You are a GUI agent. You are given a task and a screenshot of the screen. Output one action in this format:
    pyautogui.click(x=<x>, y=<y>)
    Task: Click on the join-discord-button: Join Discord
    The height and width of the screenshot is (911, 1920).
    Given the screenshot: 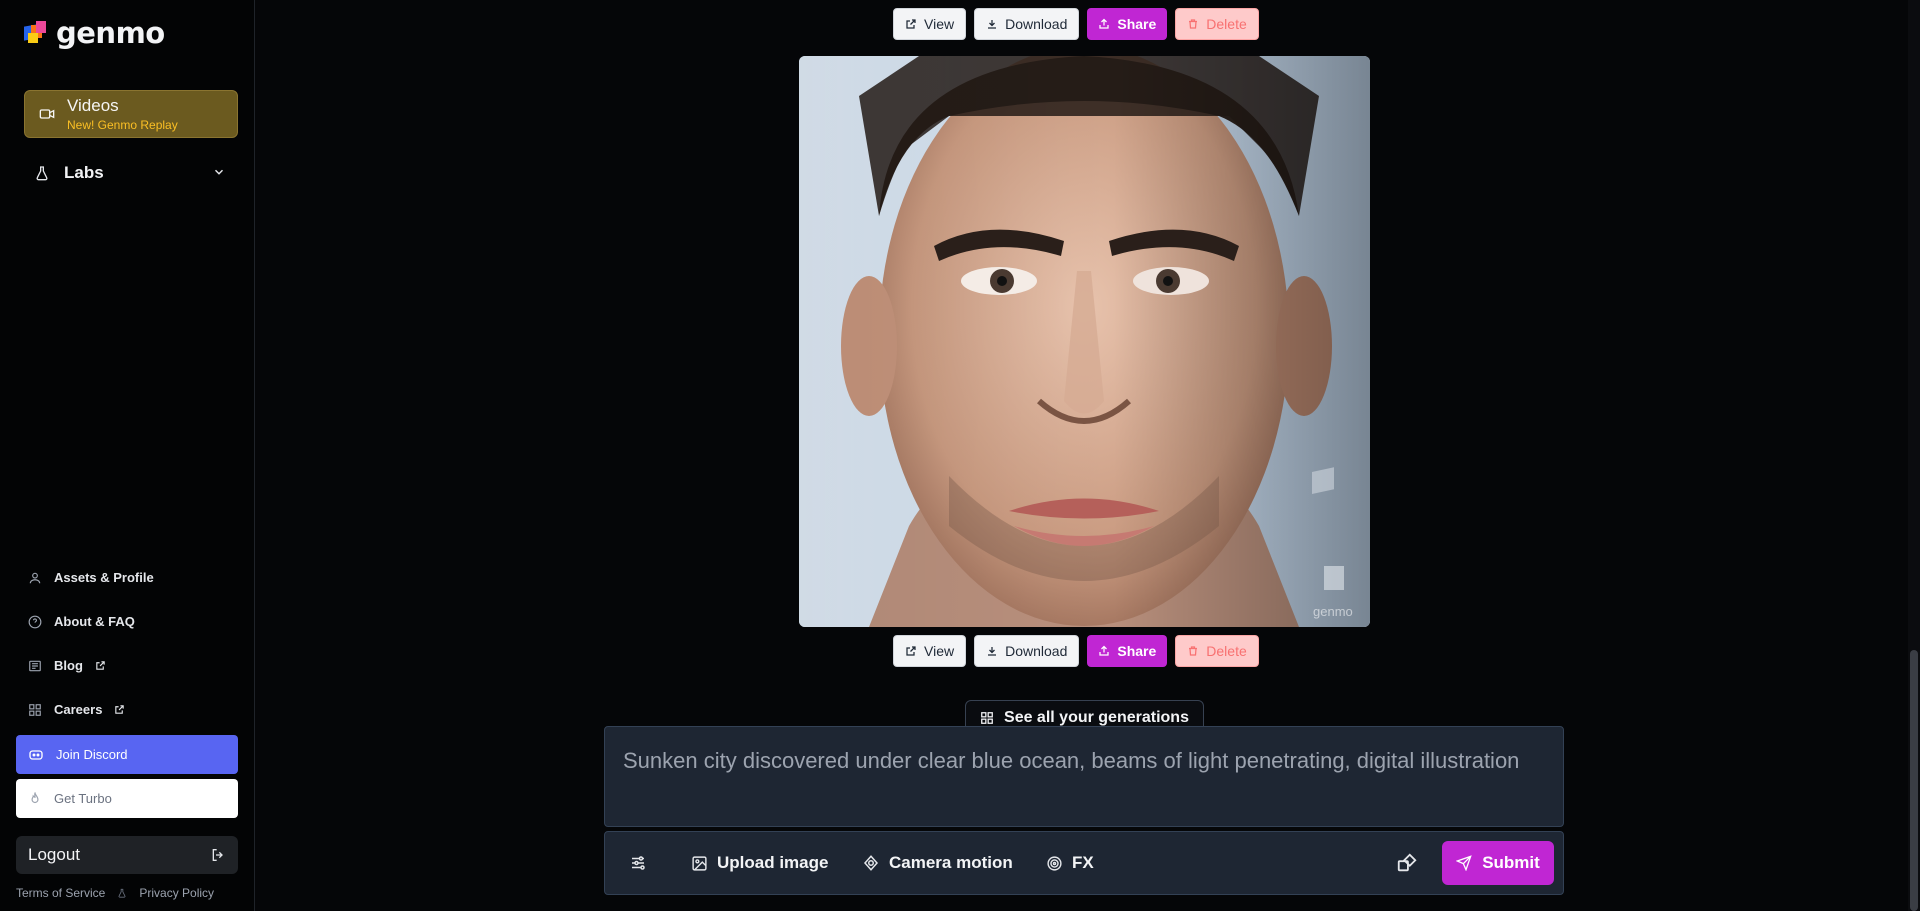 What is the action you would take?
    pyautogui.click(x=127, y=754)
    